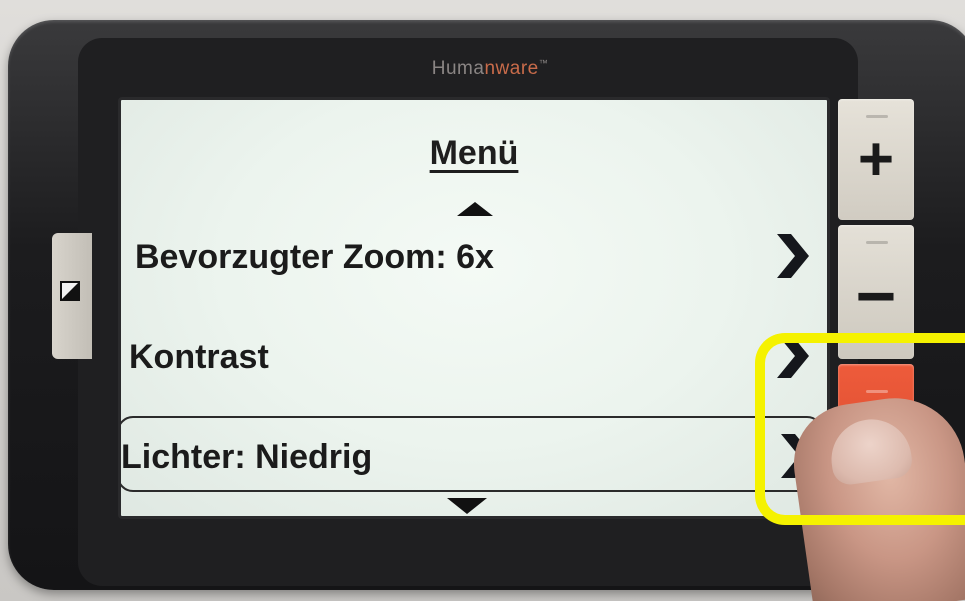 The image size is (965, 601). What do you see at coordinates (474, 355) in the screenshot?
I see `menu-item-contrast: Kontrast` at bounding box center [474, 355].